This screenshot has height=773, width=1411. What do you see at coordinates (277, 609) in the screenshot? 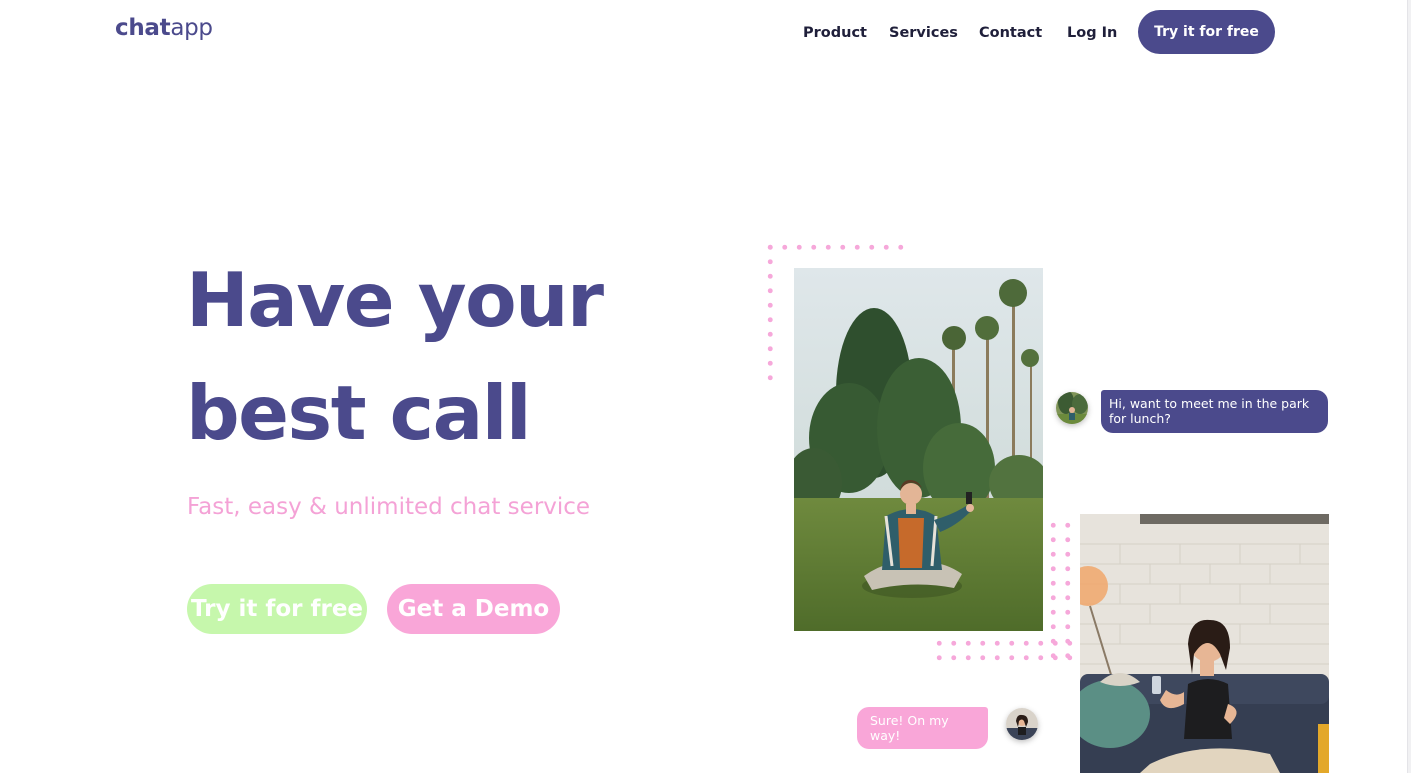
I see `try-free-button: Try it for free` at bounding box center [277, 609].